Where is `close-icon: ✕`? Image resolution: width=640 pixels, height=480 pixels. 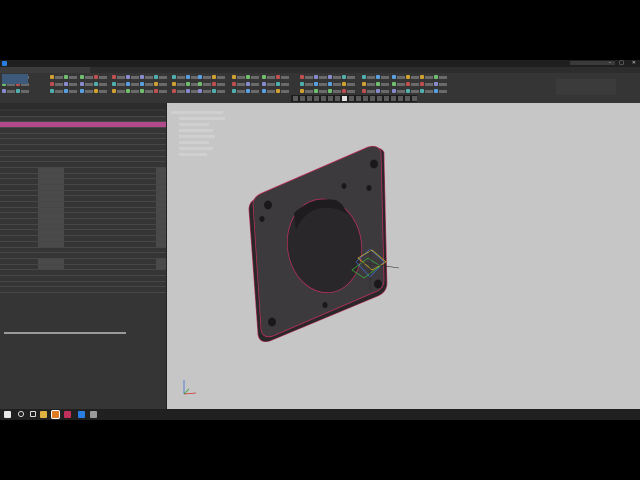
close-icon: ✕ is located at coordinates (634, 63).